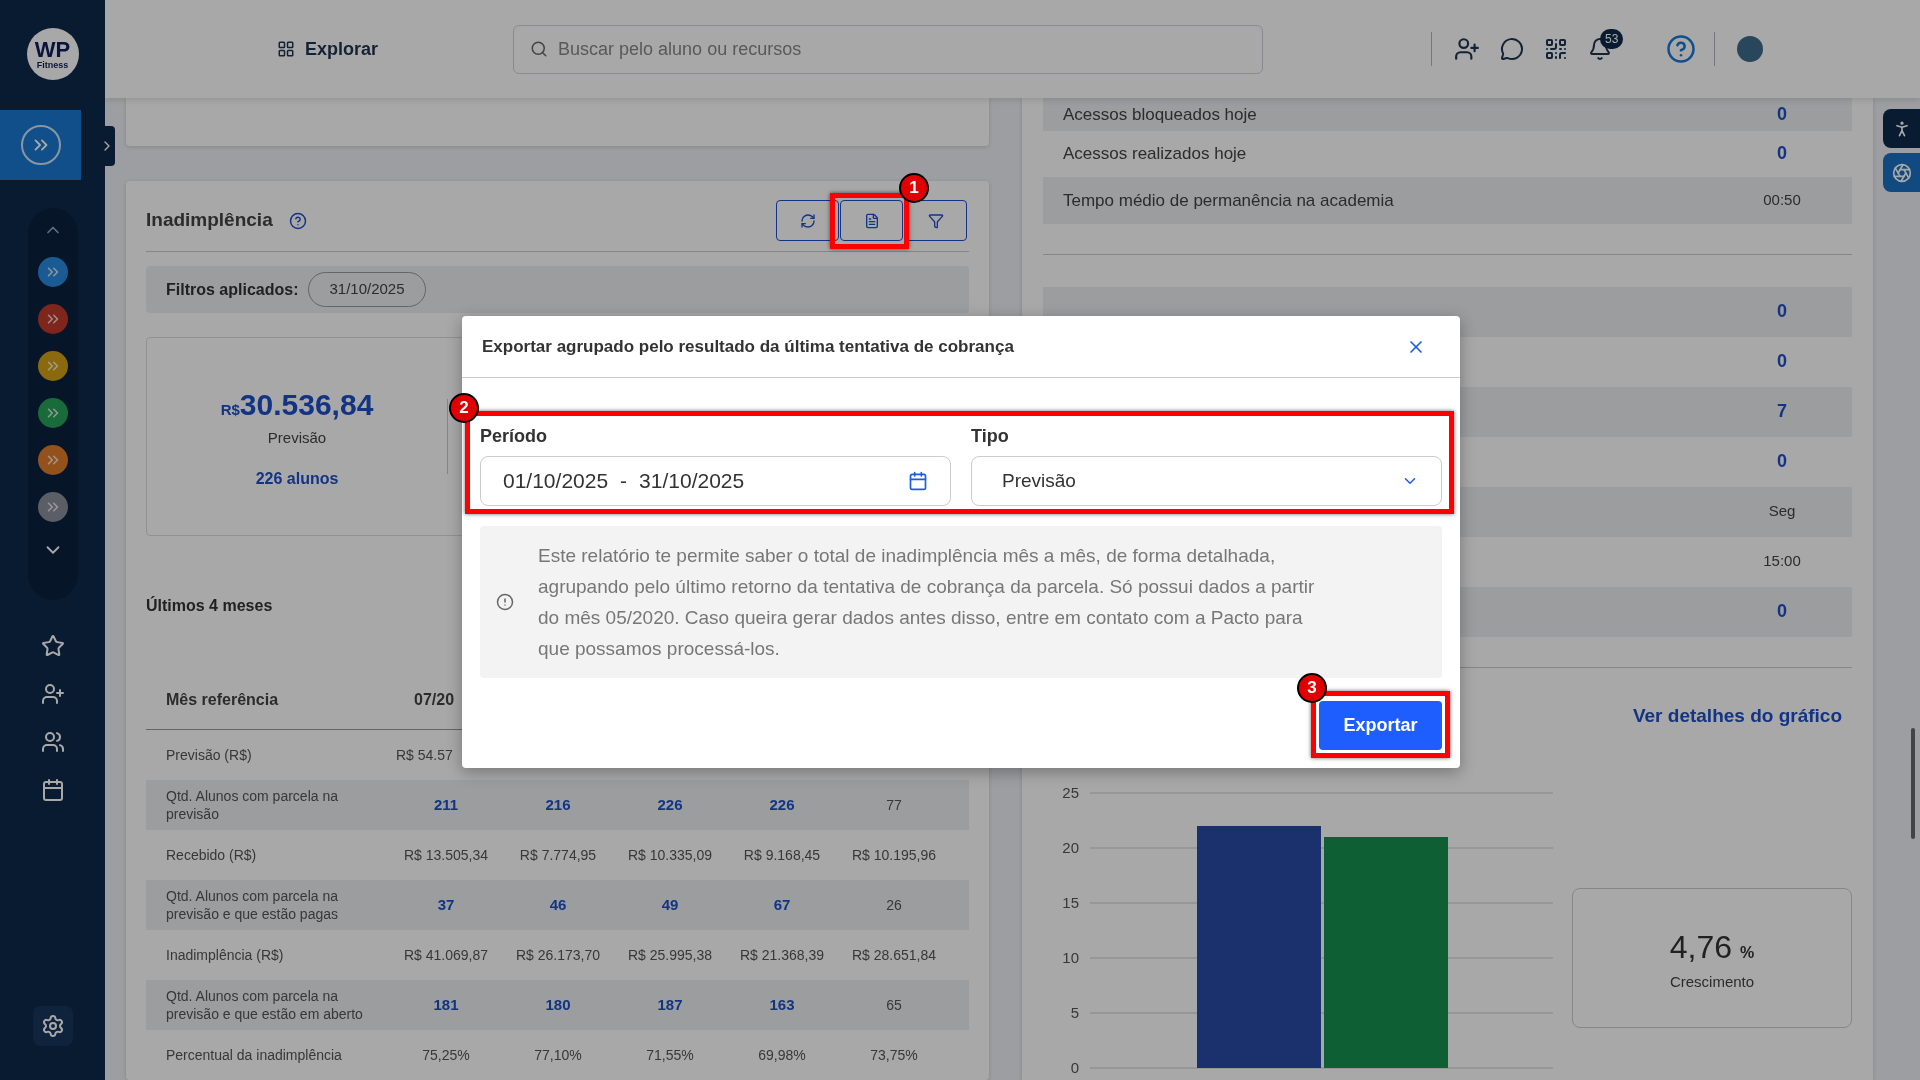 The image size is (1920, 1080). Describe the element at coordinates (670, 1005) in the screenshot. I see `count-link: 187` at that location.